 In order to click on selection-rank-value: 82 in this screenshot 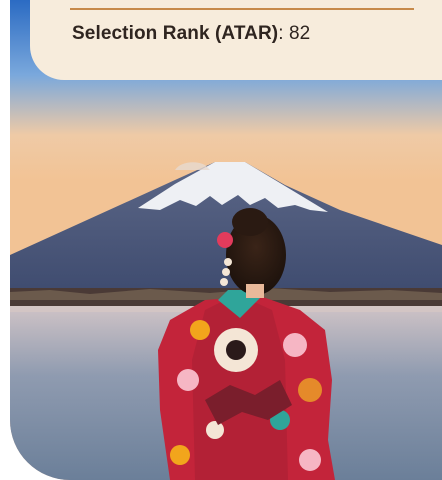, I will do `click(299, 33)`.